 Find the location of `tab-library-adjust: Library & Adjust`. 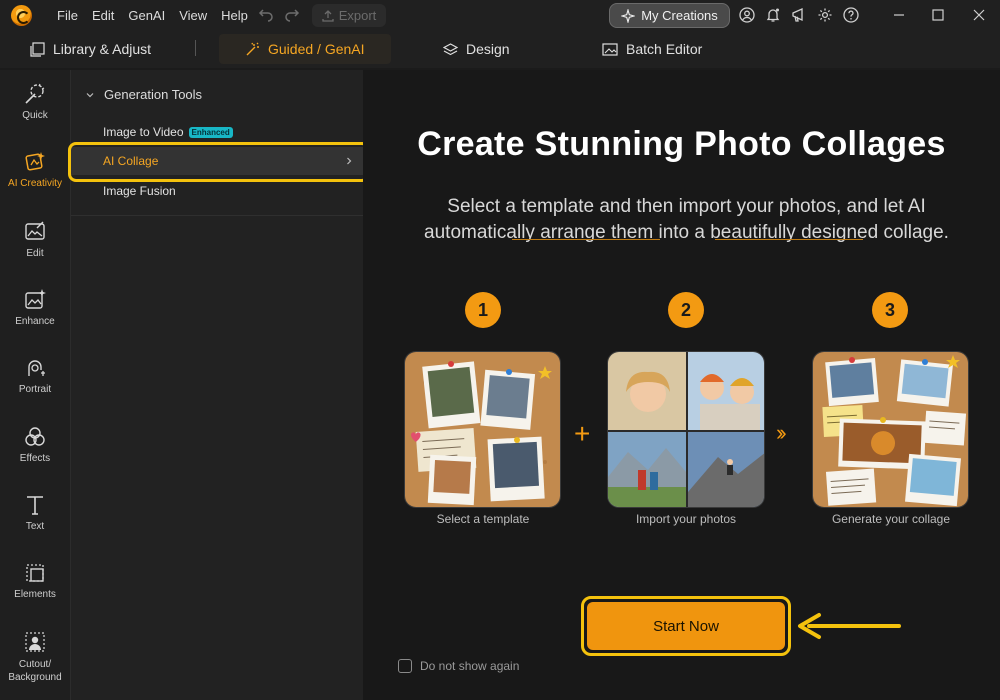

tab-library-adjust: Library & Adjust is located at coordinates (90, 49).